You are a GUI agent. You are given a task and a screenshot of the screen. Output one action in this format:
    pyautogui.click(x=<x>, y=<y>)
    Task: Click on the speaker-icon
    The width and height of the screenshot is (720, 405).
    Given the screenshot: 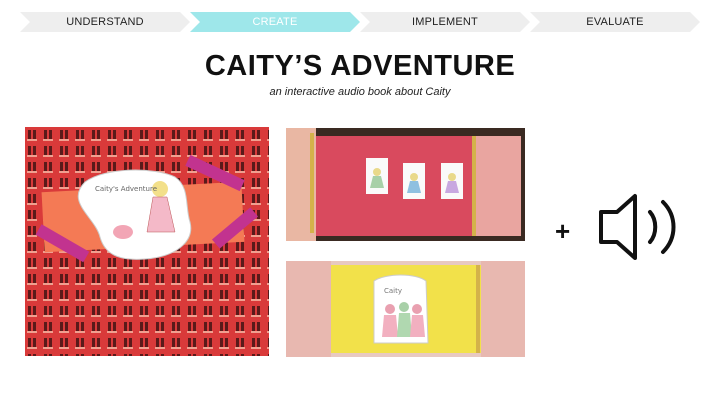 What is the action you would take?
    pyautogui.click(x=645, y=230)
    